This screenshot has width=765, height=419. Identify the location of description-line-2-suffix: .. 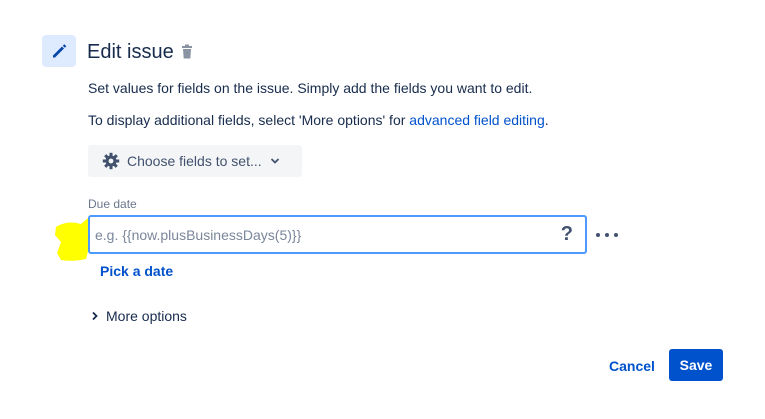
(546, 120).